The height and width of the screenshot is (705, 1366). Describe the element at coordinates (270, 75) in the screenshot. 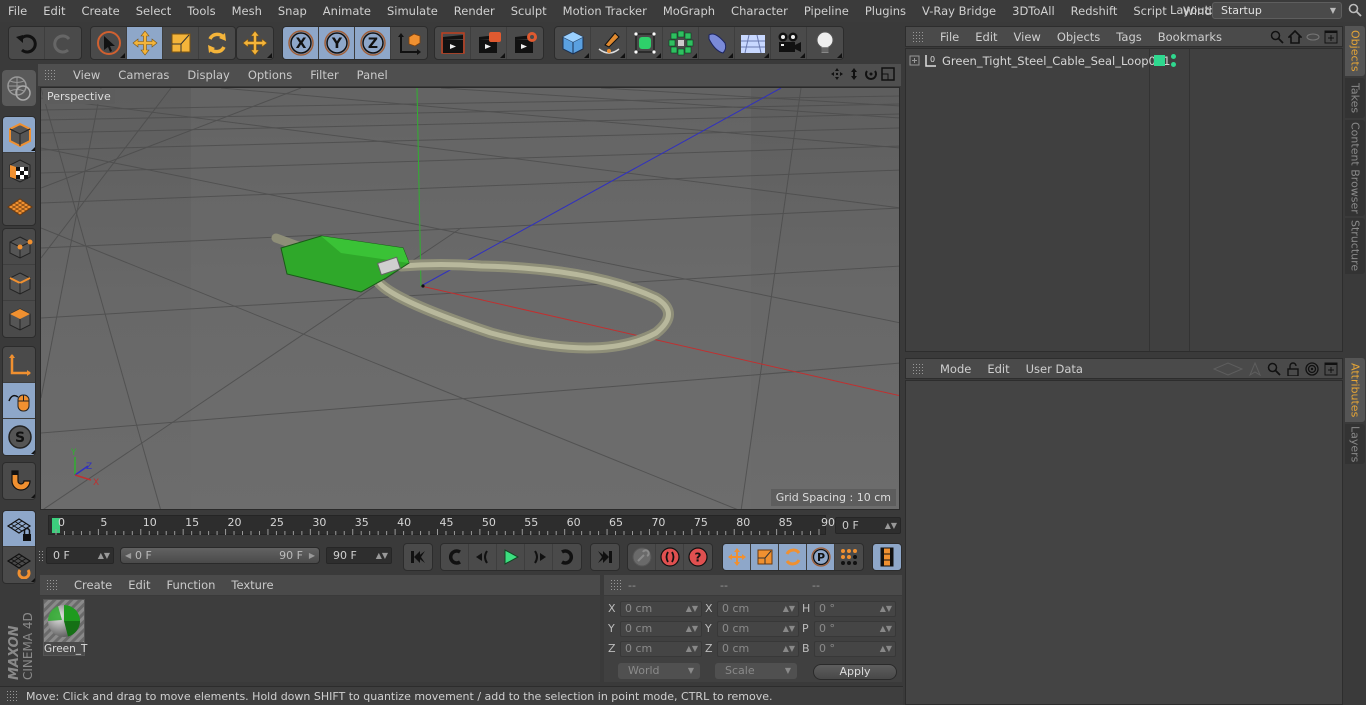

I see `viewport-menu-options: Options` at that location.